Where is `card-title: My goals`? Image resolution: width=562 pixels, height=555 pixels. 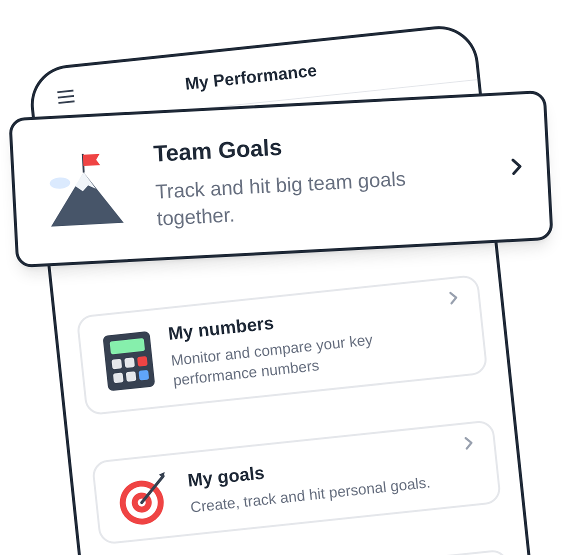 card-title: My goals is located at coordinates (226, 477).